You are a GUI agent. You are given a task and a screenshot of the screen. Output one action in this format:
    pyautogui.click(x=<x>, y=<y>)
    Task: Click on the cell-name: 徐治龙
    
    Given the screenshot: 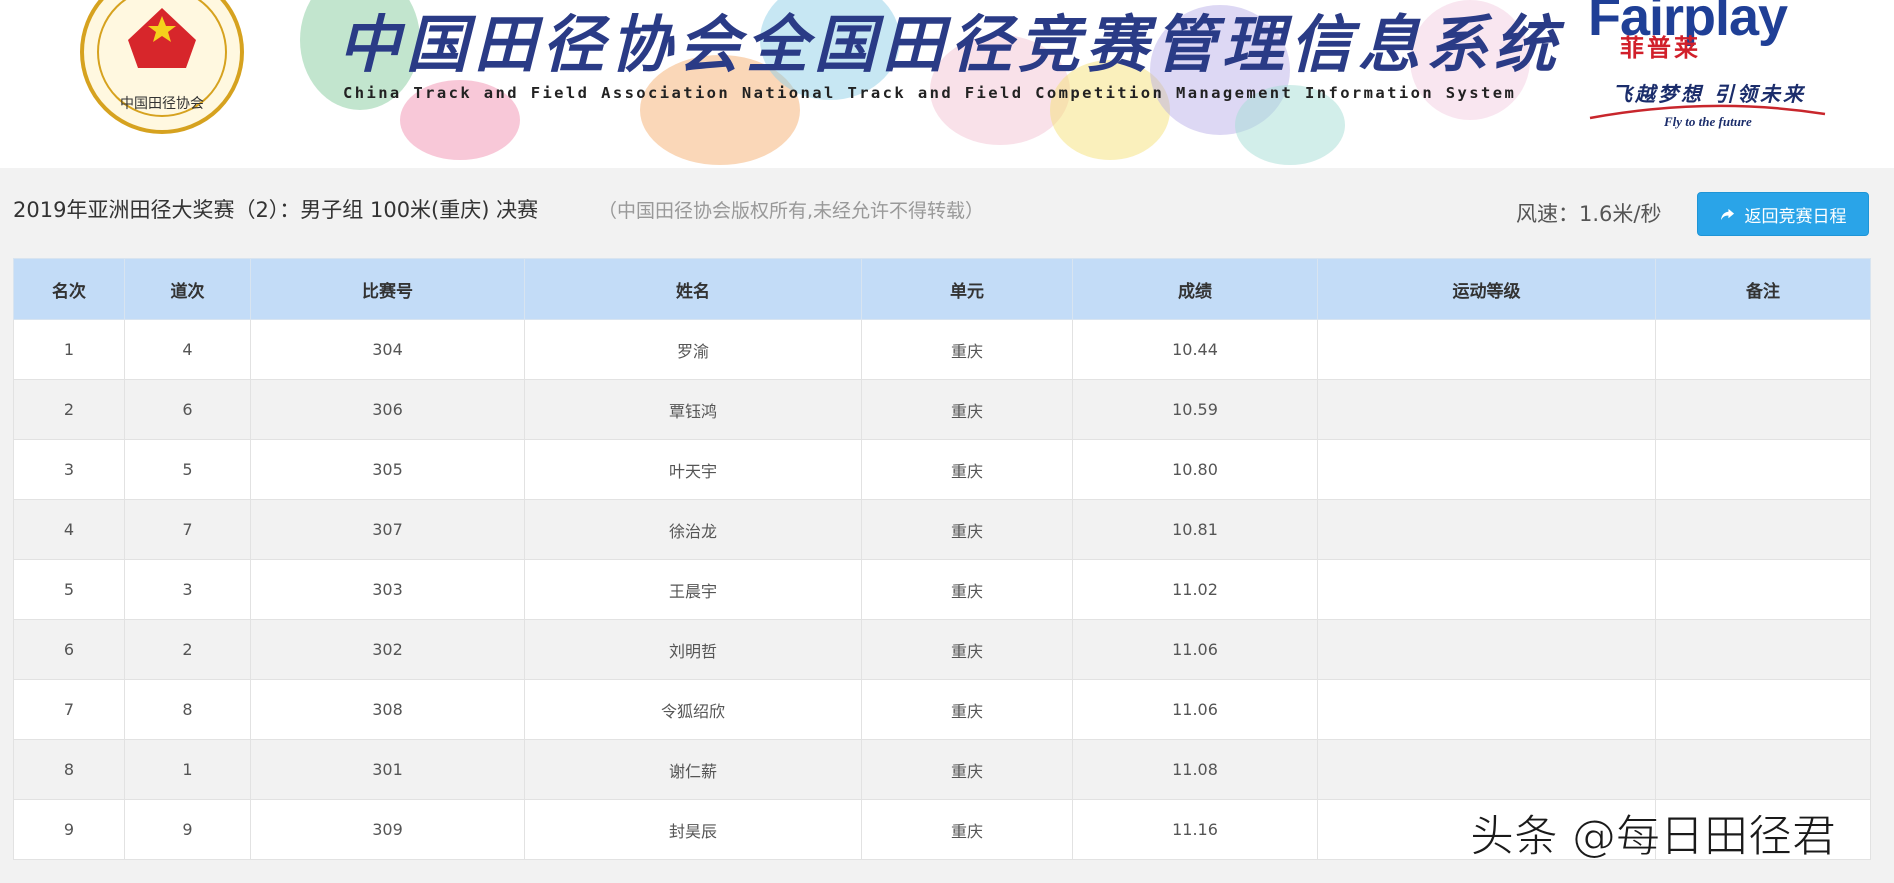 What is the action you would take?
    pyautogui.click(x=693, y=529)
    